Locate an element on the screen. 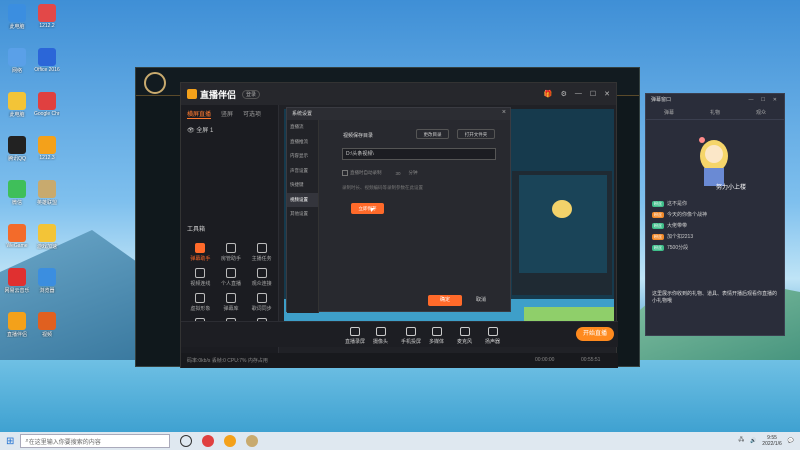  desktop-icon: 视频 is located at coordinates (47, 325).